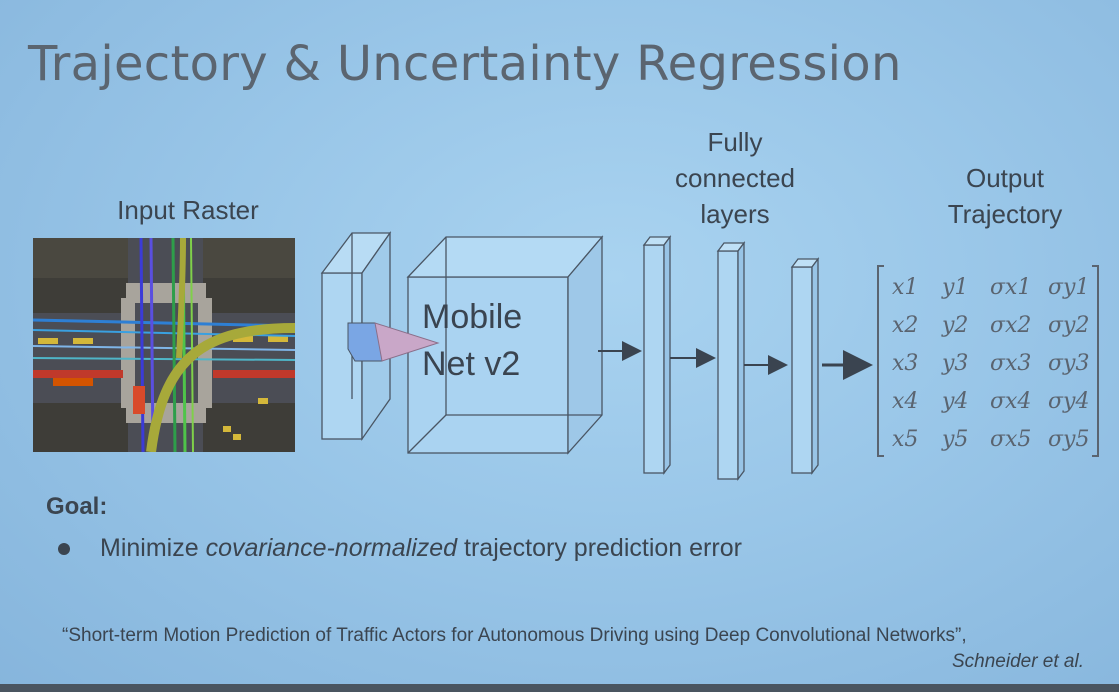 The image size is (1119, 692). I want to click on matrix-cell: σx4, so click(1010, 401).